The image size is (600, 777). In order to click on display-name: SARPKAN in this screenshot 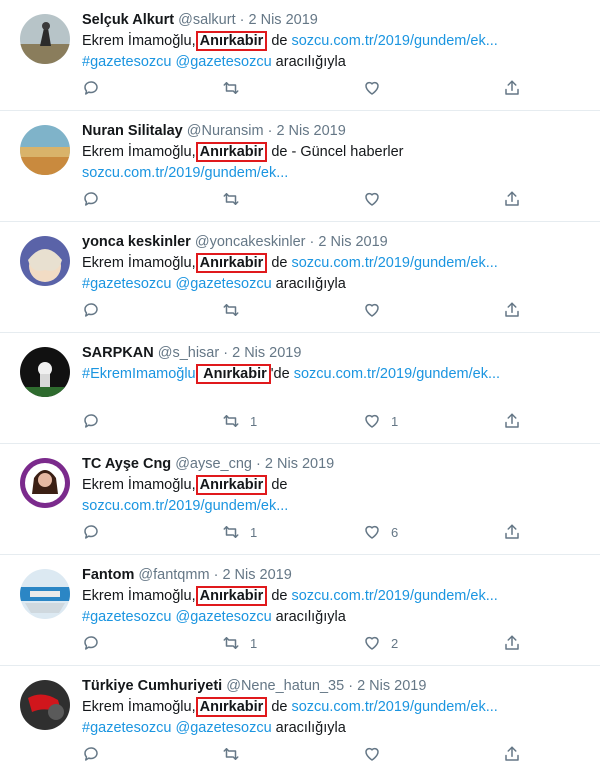, I will do `click(118, 353)`.